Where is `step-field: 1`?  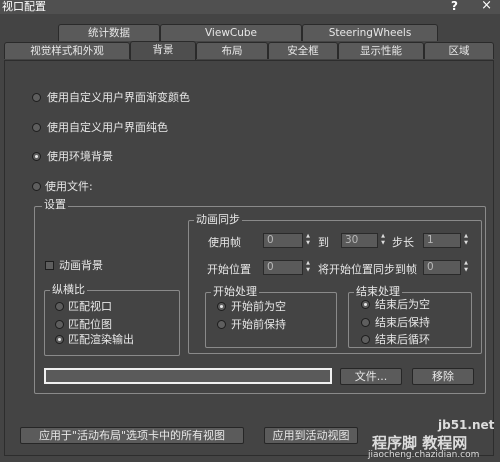
step-field: 1 is located at coordinates (442, 240).